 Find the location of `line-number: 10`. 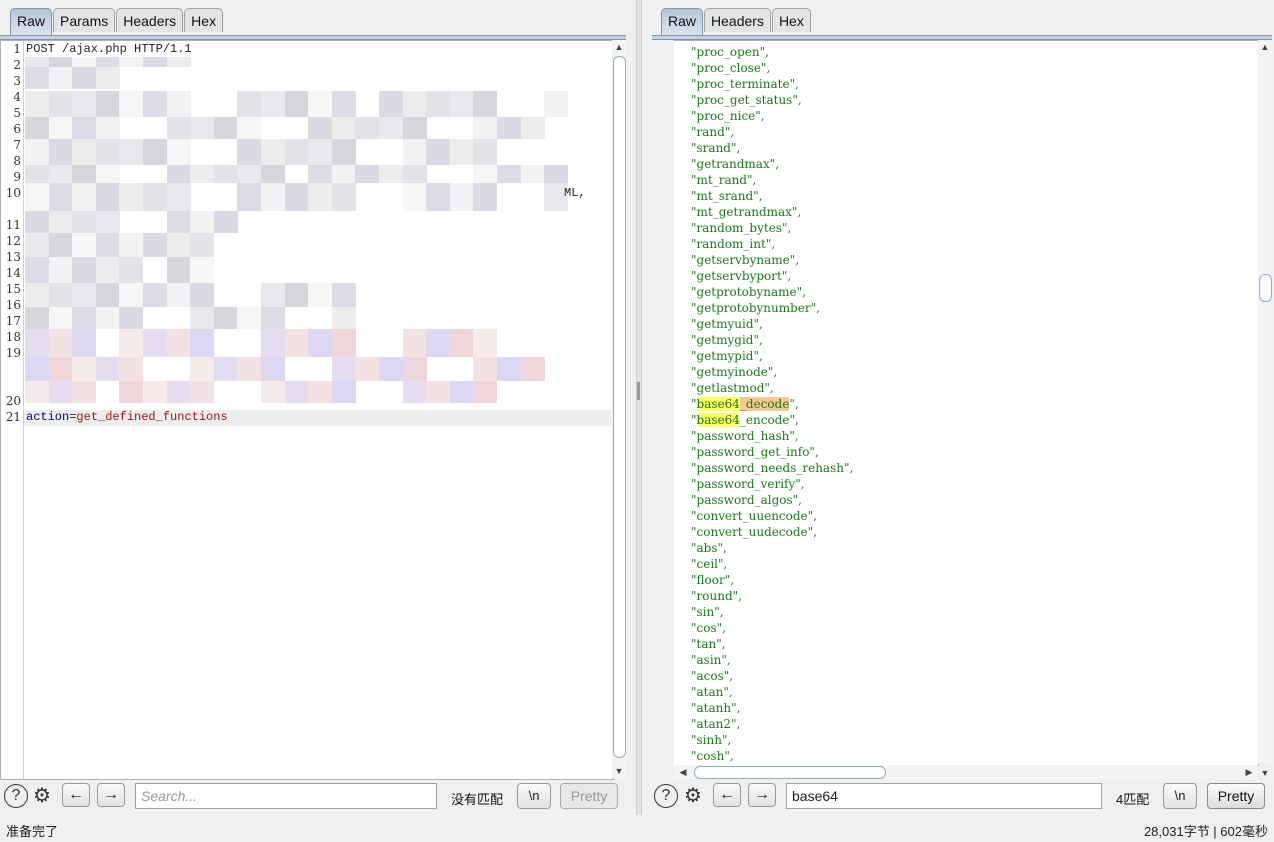

line-number: 10 is located at coordinates (13, 193).